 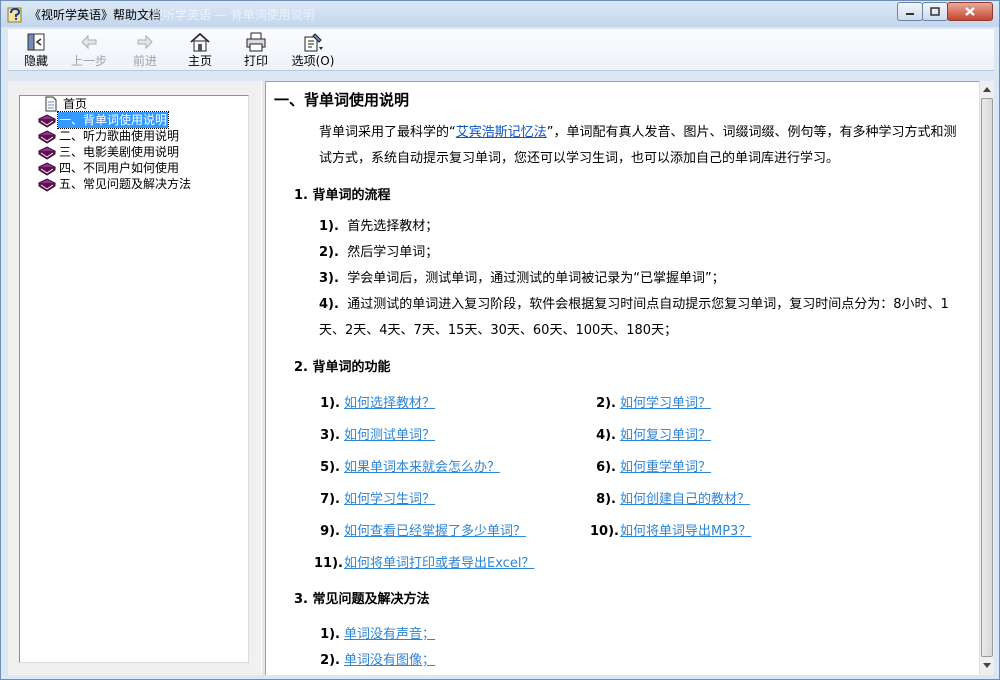 What do you see at coordinates (644, 227) in the screenshot?
I see `process-step: 1). 首先选择教材；` at bounding box center [644, 227].